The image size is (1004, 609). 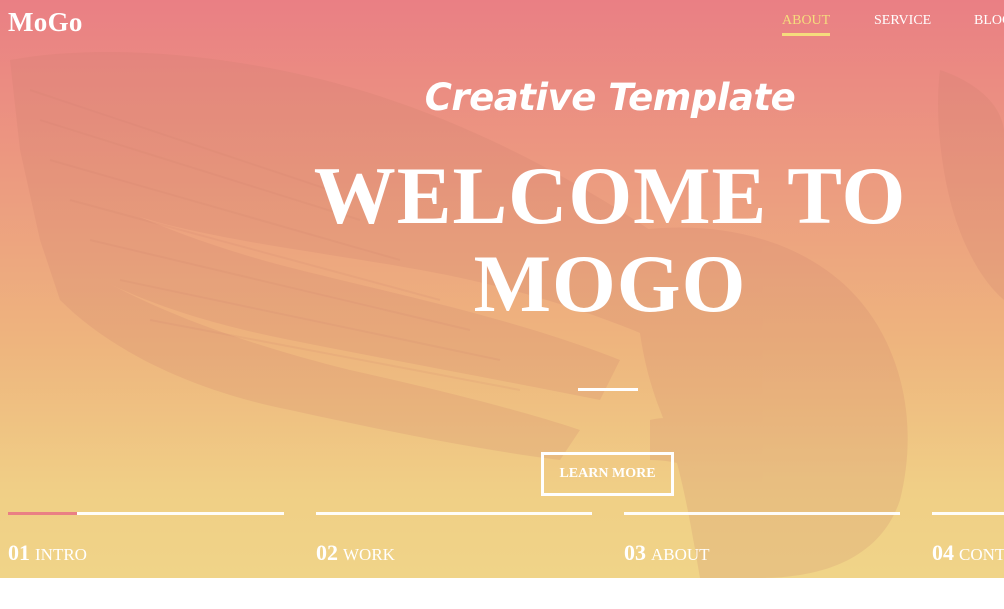 I want to click on nav-item-about: ABOUT, so click(x=806, y=24).